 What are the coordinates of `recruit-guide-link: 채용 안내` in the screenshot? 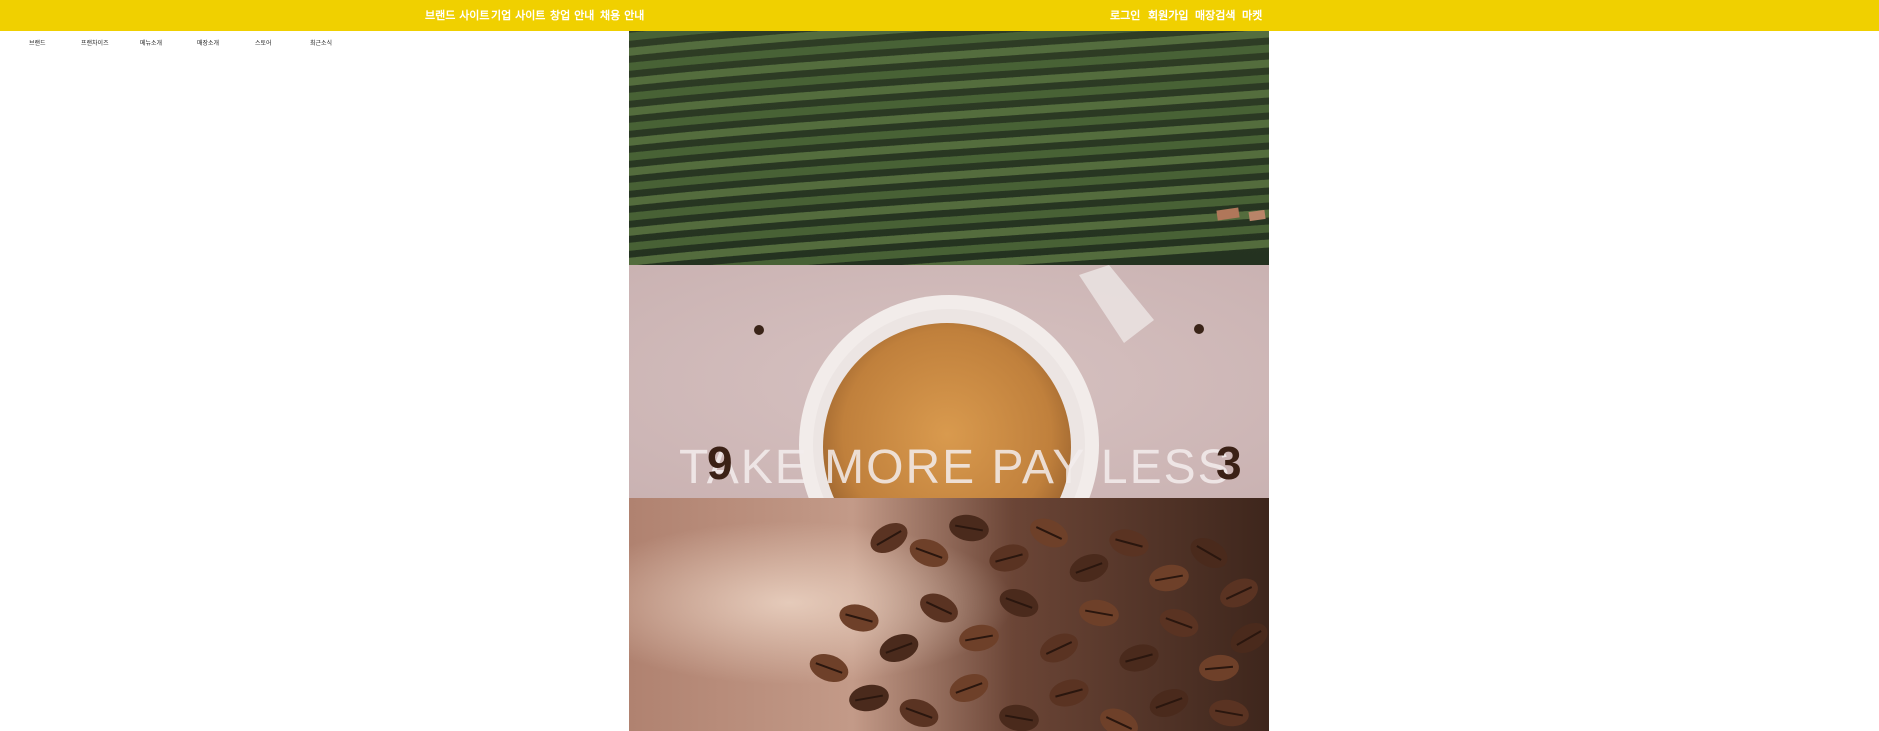 It's located at (622, 15).